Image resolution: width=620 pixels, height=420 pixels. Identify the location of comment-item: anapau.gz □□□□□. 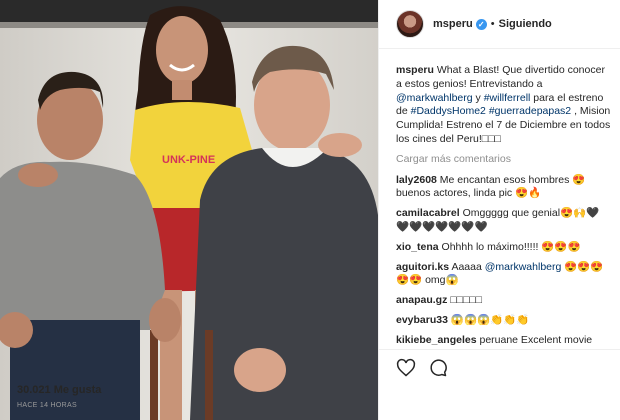
(504, 301).